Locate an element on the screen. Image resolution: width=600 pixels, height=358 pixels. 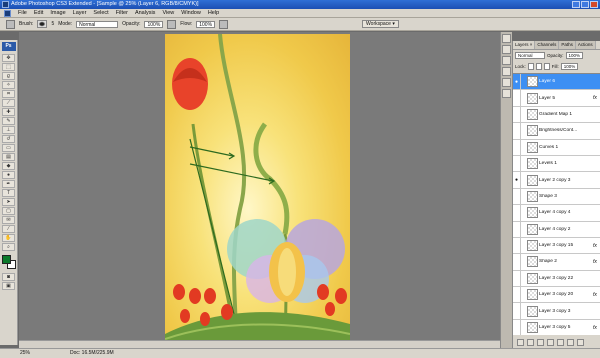
minimize-button is located at coordinates (576, 4).